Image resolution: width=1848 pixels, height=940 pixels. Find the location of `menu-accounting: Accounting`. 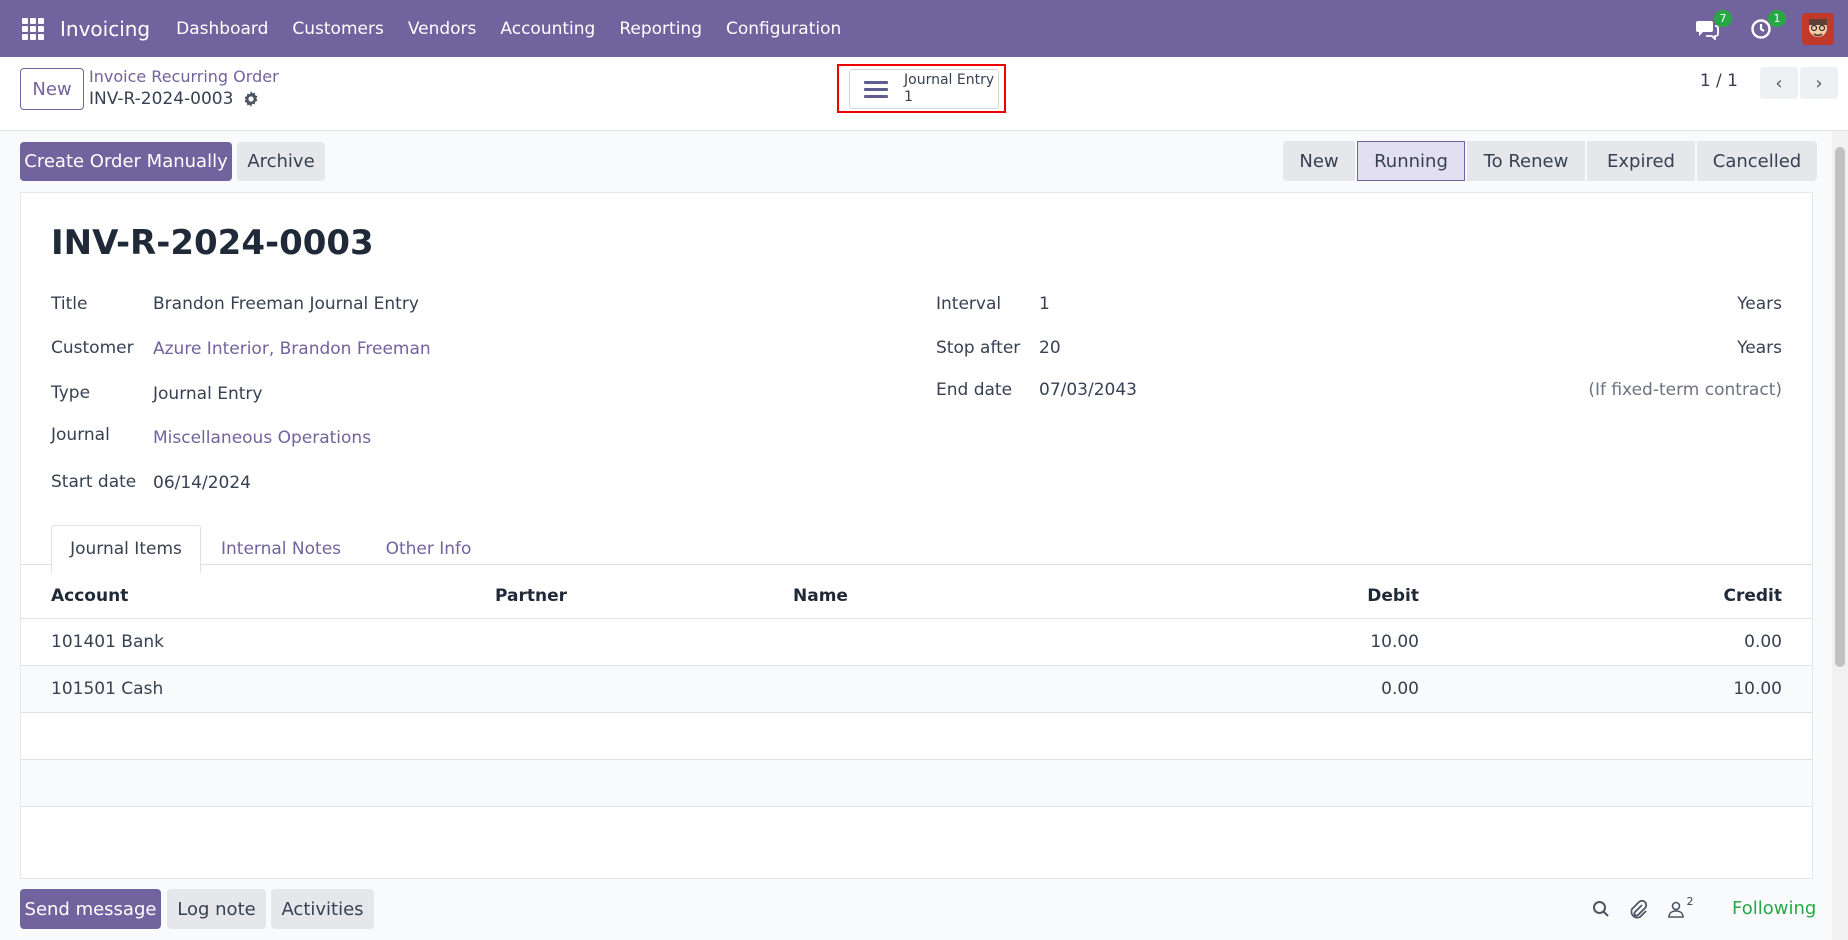

menu-accounting: Accounting is located at coordinates (547, 29).